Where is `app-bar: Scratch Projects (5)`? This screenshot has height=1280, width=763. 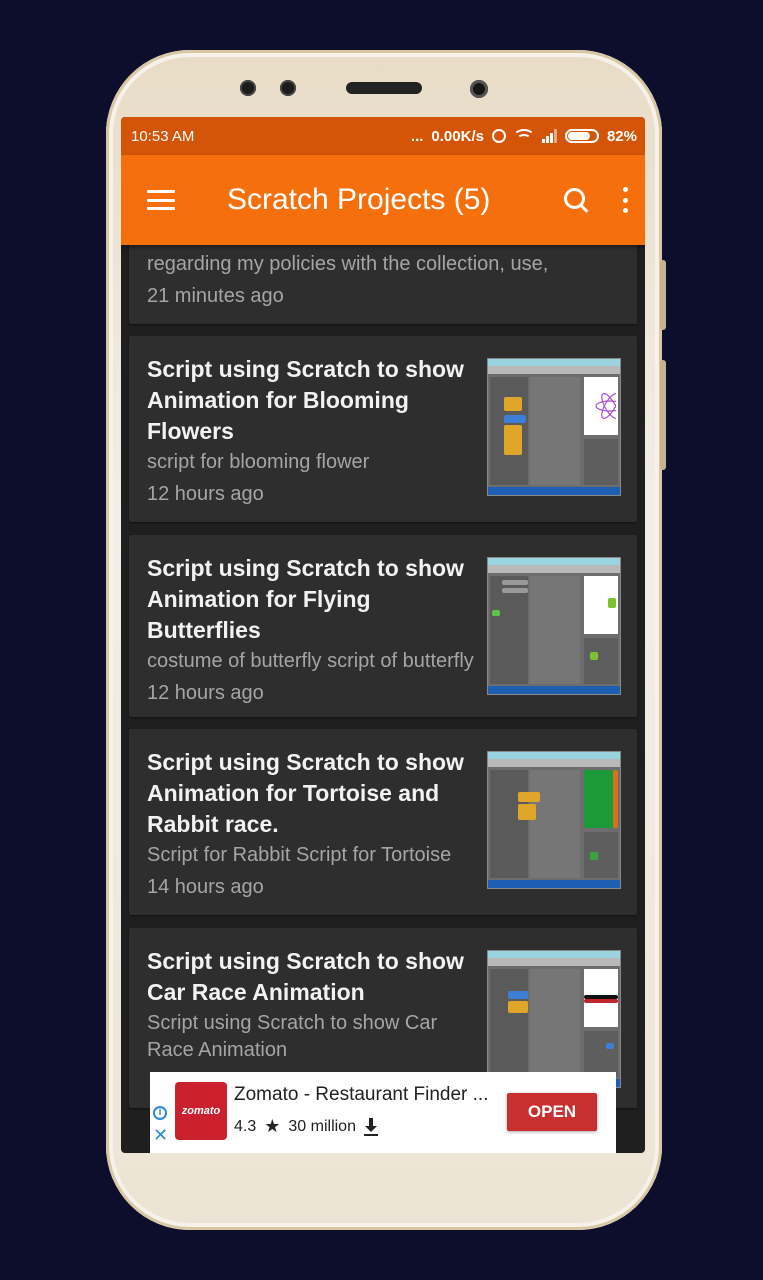 app-bar: Scratch Projects (5) is located at coordinates (383, 200).